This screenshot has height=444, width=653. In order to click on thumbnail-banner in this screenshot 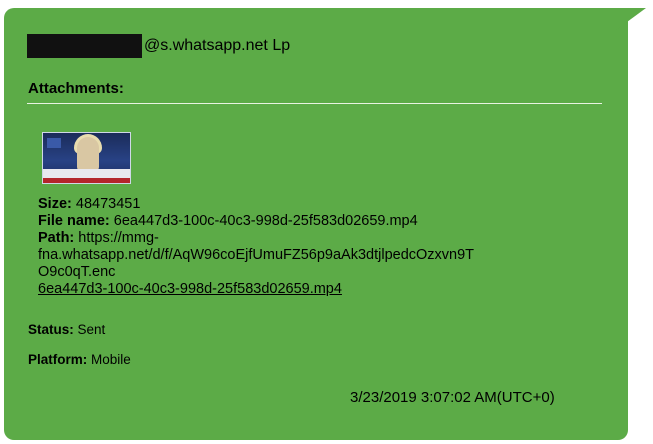, I will do `click(86, 173)`.